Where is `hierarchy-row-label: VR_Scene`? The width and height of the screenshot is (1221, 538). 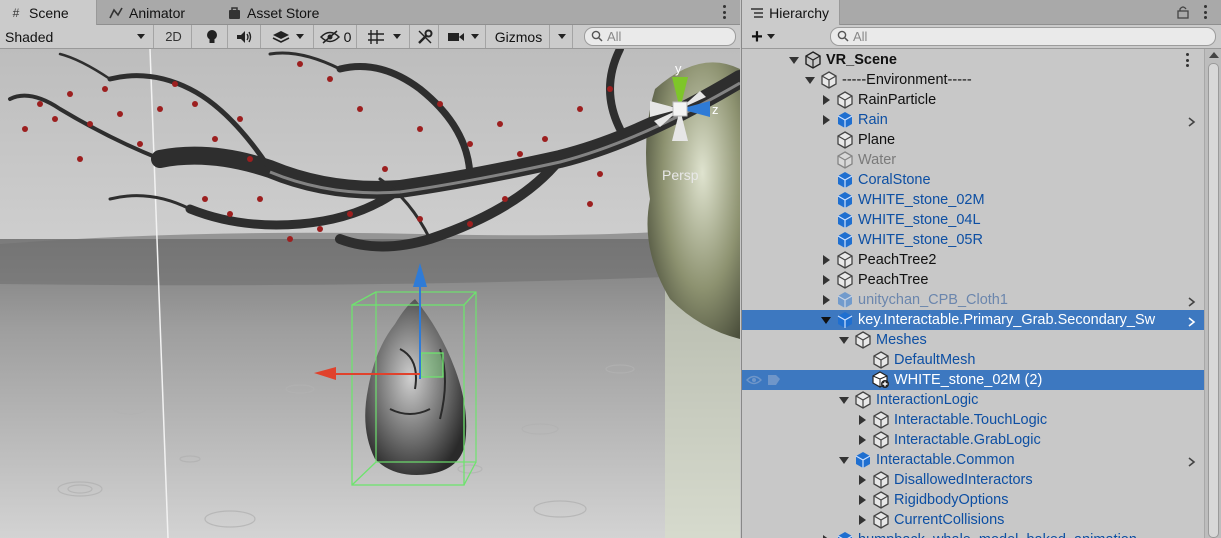 hierarchy-row-label: VR_Scene is located at coordinates (861, 60).